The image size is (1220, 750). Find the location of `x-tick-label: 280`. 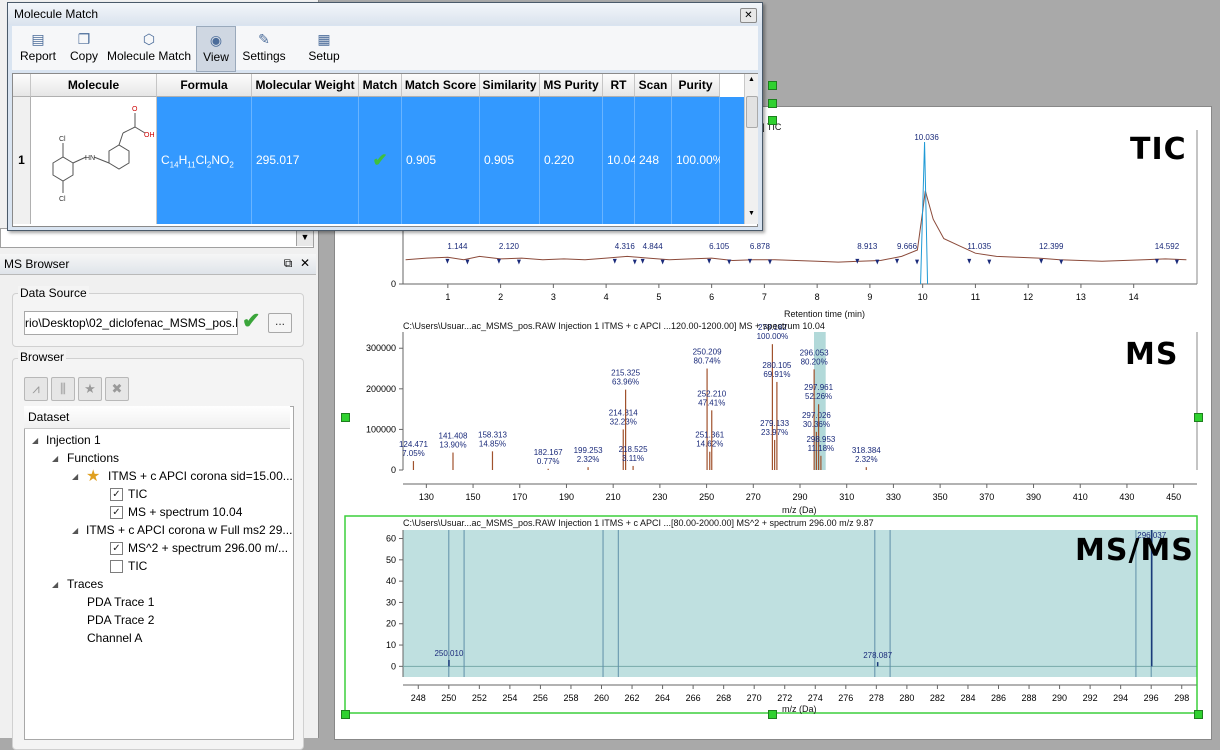

x-tick-label: 280 is located at coordinates (906, 698).